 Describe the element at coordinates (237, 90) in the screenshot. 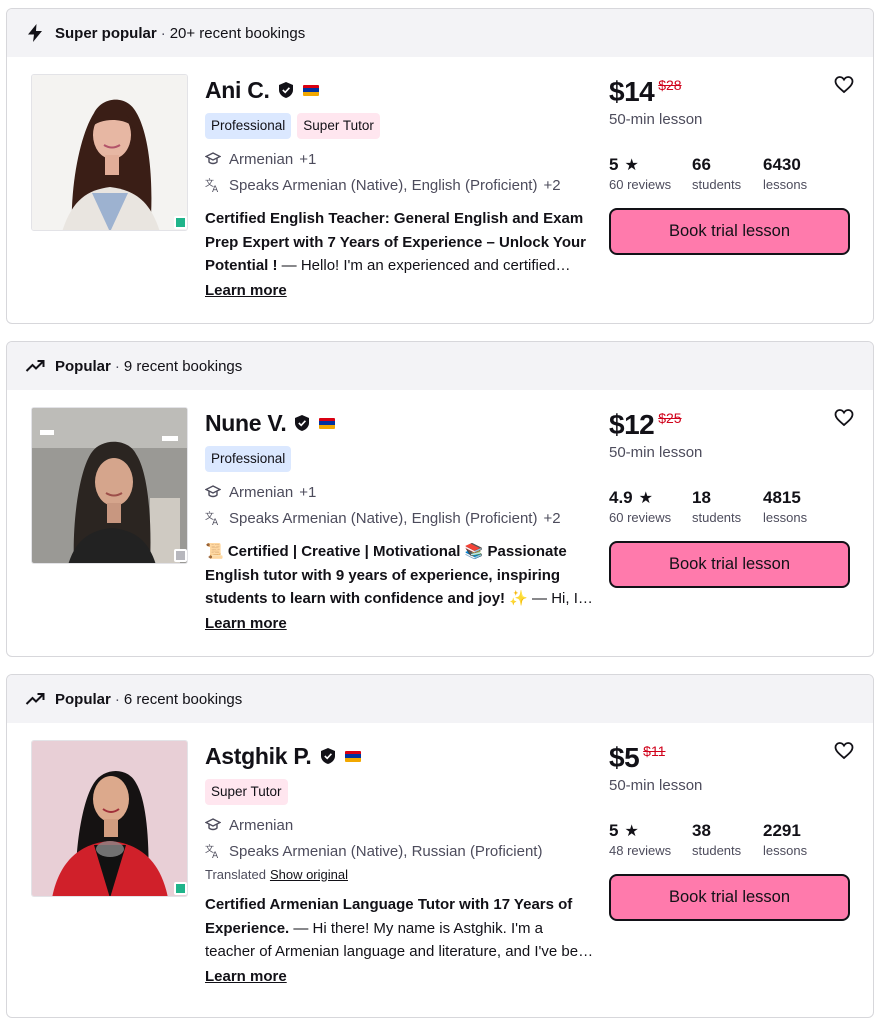

I see `tutor-name: Ani C.` at that location.